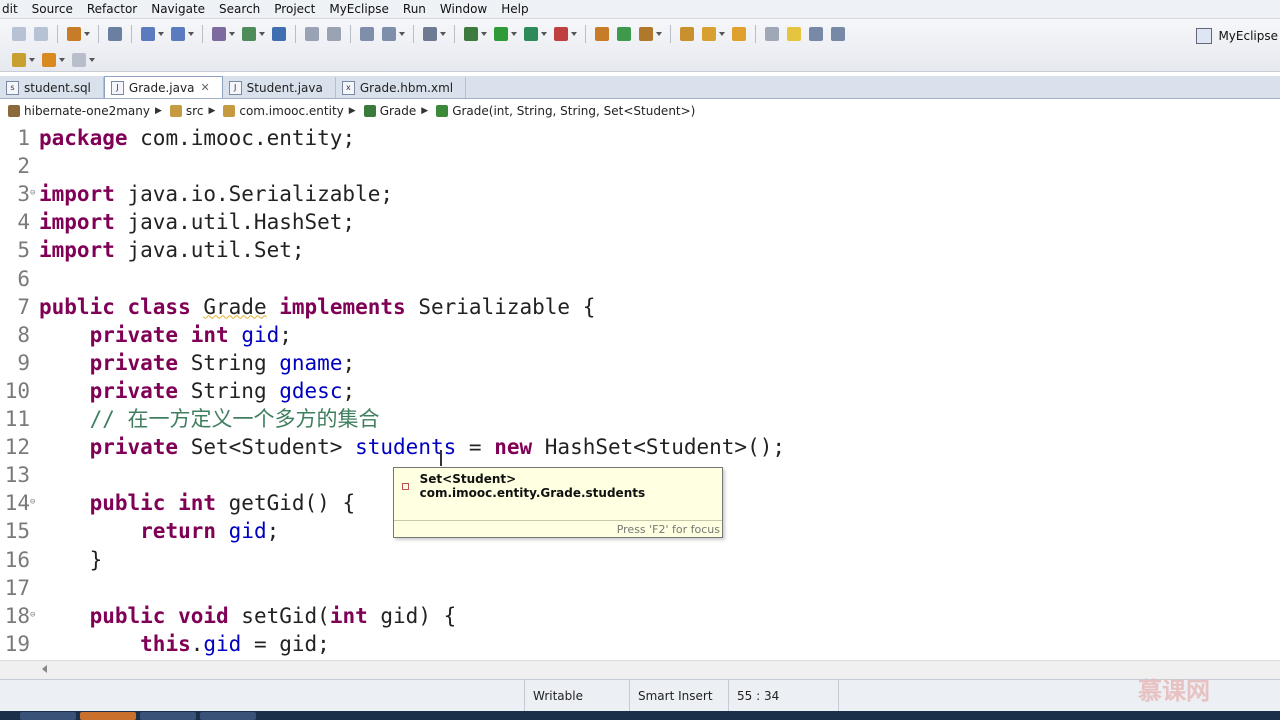  Describe the element at coordinates (52, 9) in the screenshot. I see `menu-item: Source` at that location.